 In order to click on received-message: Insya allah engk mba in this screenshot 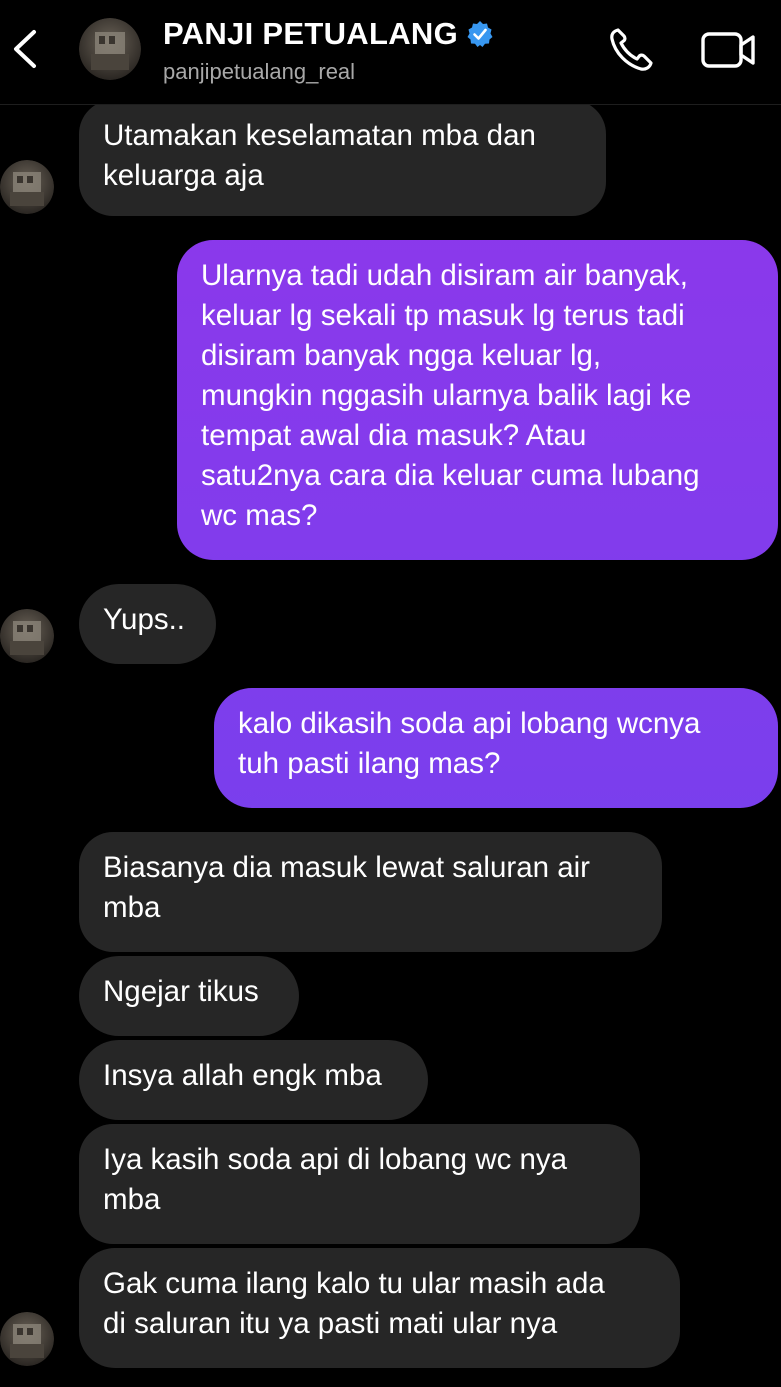, I will do `click(253, 1080)`.